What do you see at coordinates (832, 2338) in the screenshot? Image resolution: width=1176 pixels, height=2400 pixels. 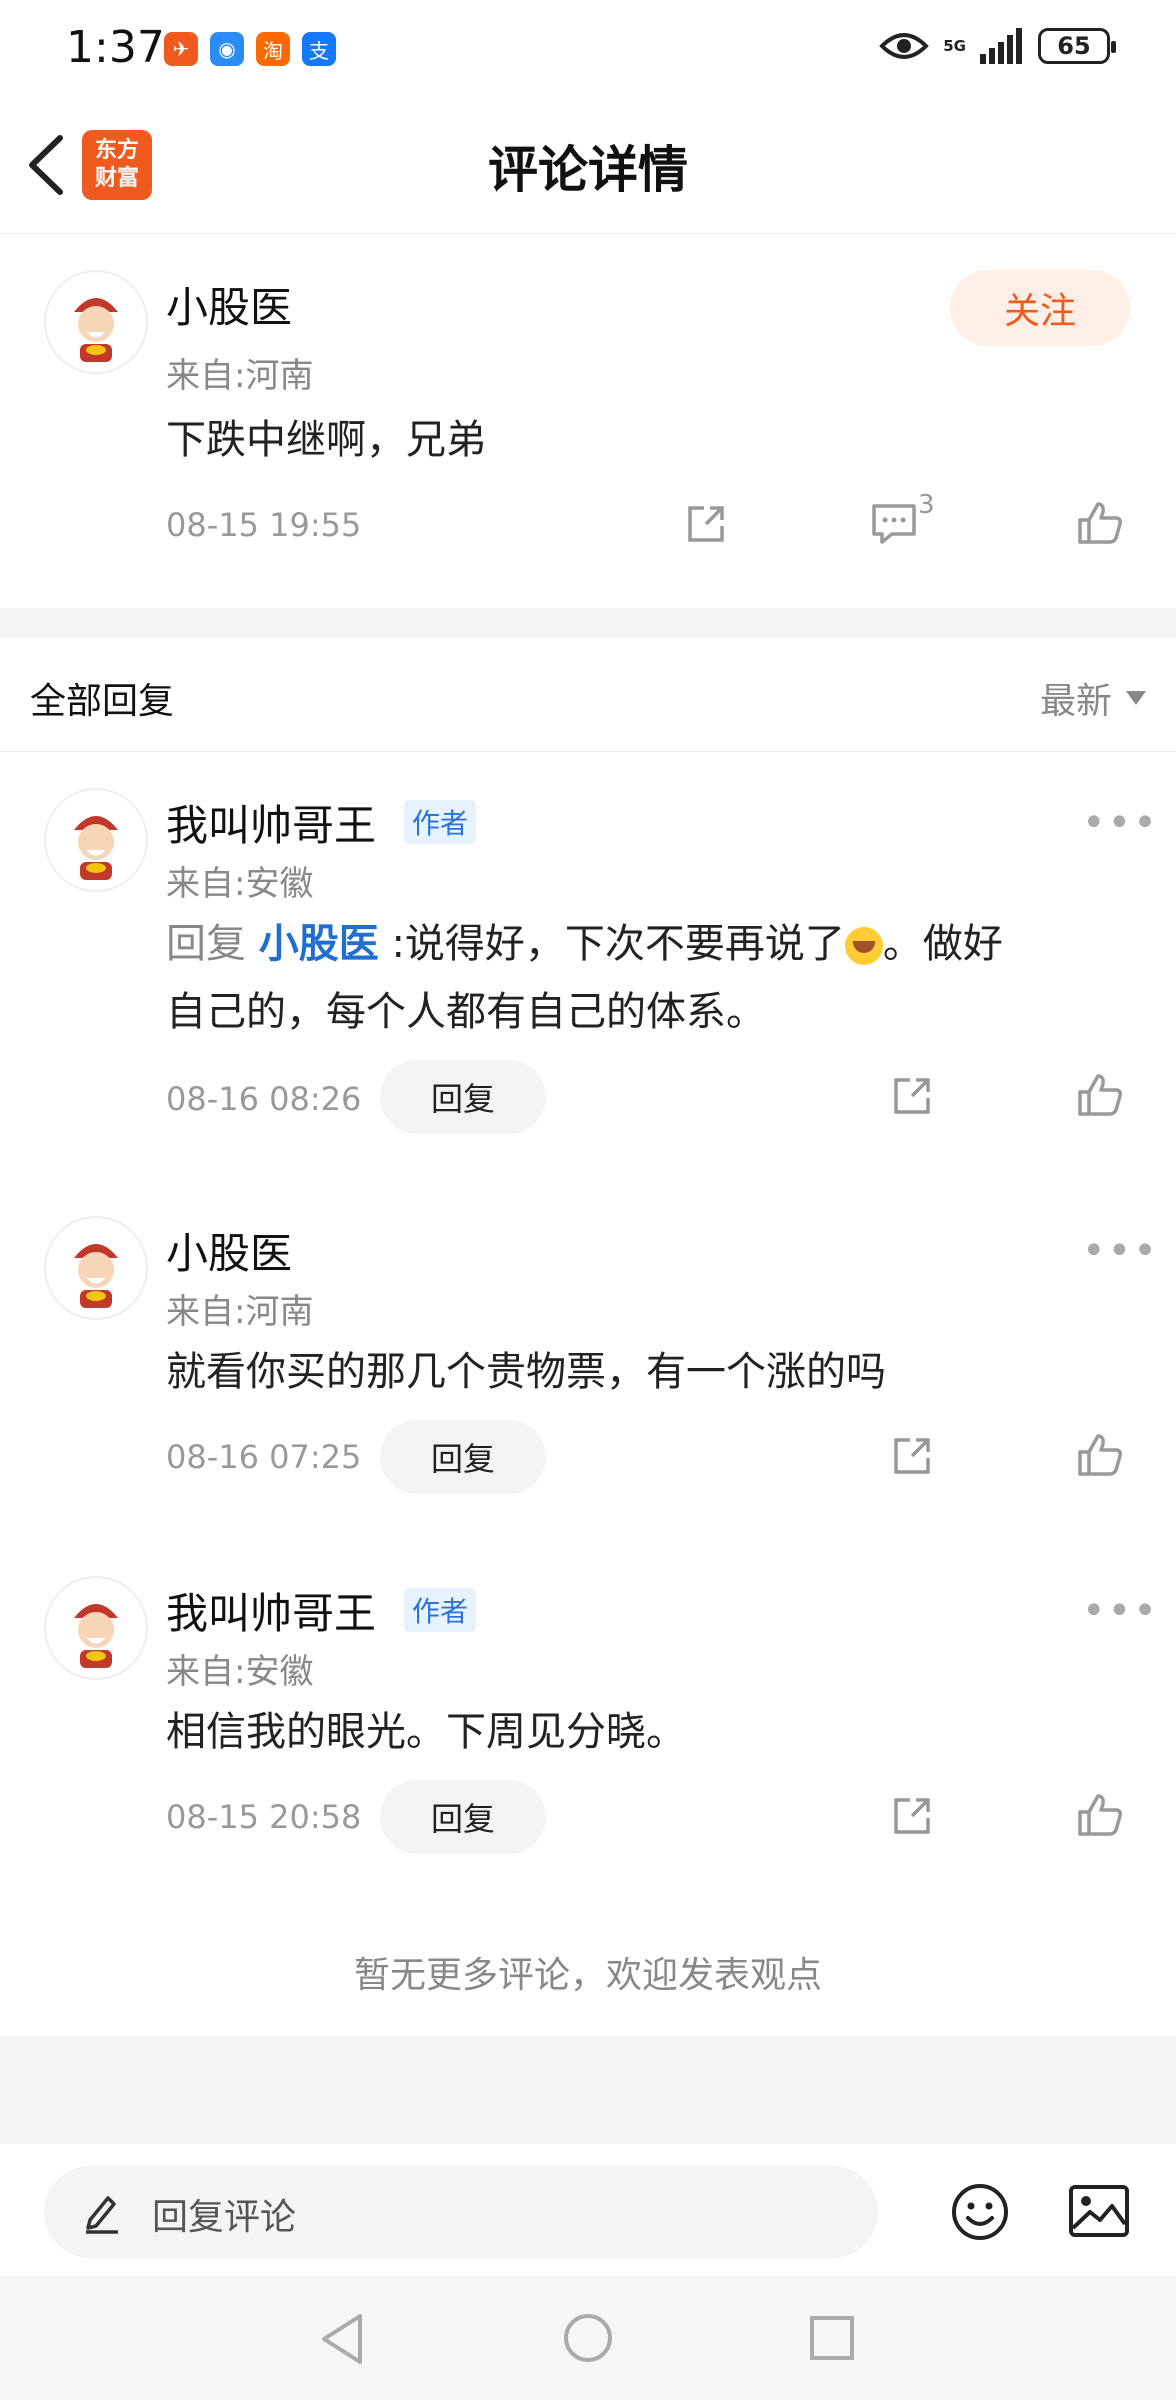 I see `system-recents-icon` at bounding box center [832, 2338].